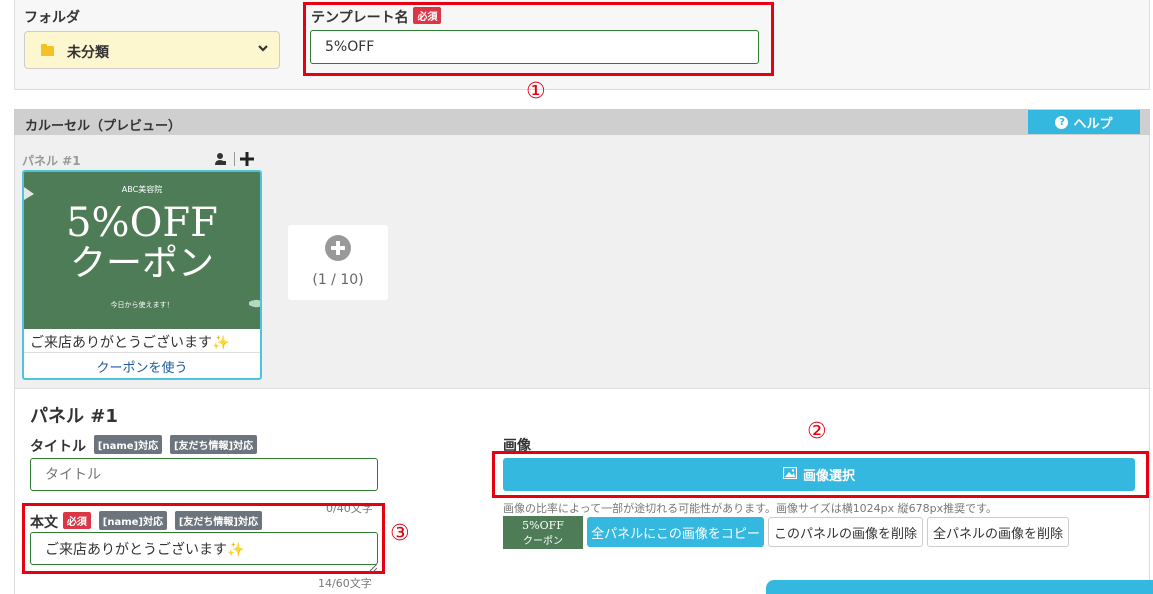 The image size is (1153, 594). Describe the element at coordinates (142, 223) in the screenshot. I see `card-image-big-line1: 5%OFF` at that location.